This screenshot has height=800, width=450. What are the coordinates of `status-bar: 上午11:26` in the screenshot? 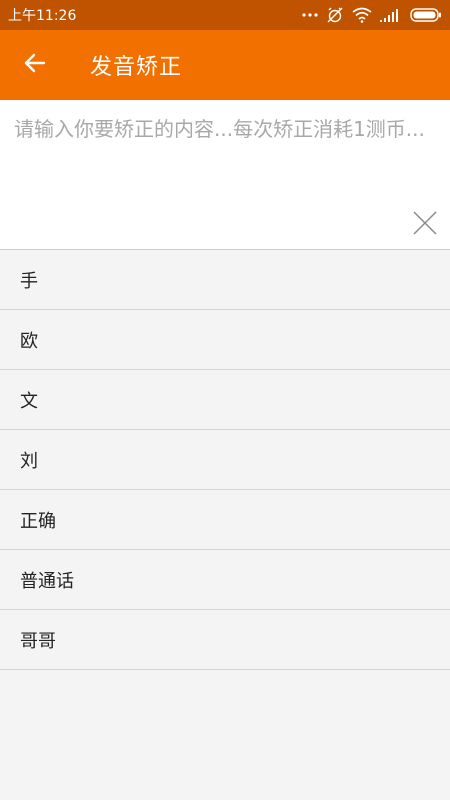 It's located at (225, 15).